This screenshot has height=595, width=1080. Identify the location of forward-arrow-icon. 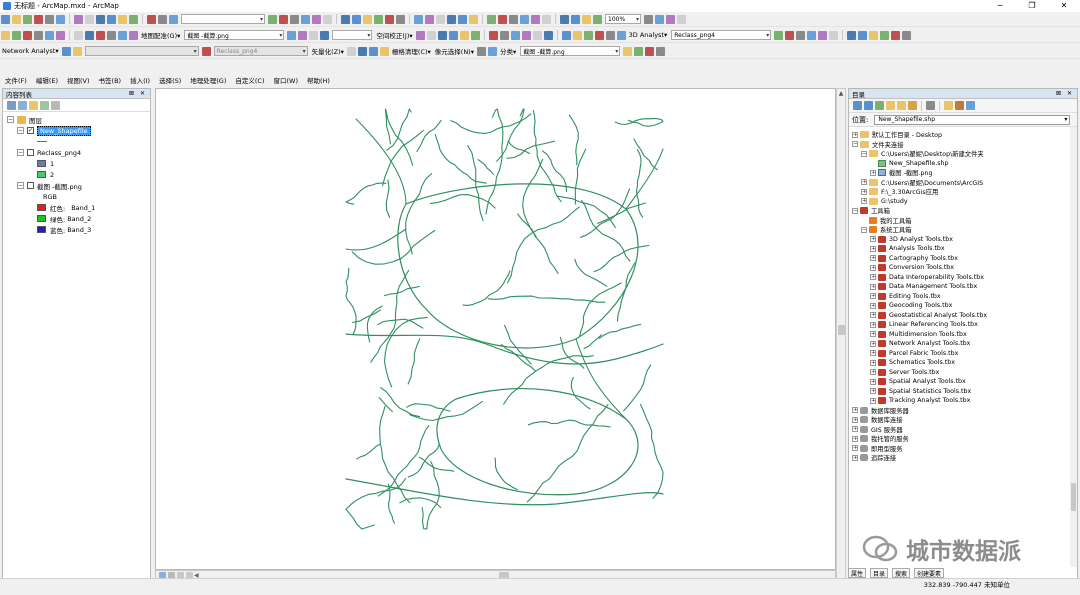
(868, 105).